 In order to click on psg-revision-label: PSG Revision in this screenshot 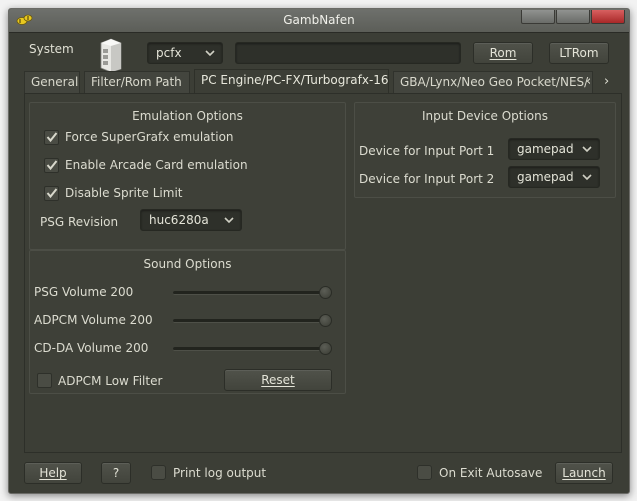, I will do `click(79, 222)`.